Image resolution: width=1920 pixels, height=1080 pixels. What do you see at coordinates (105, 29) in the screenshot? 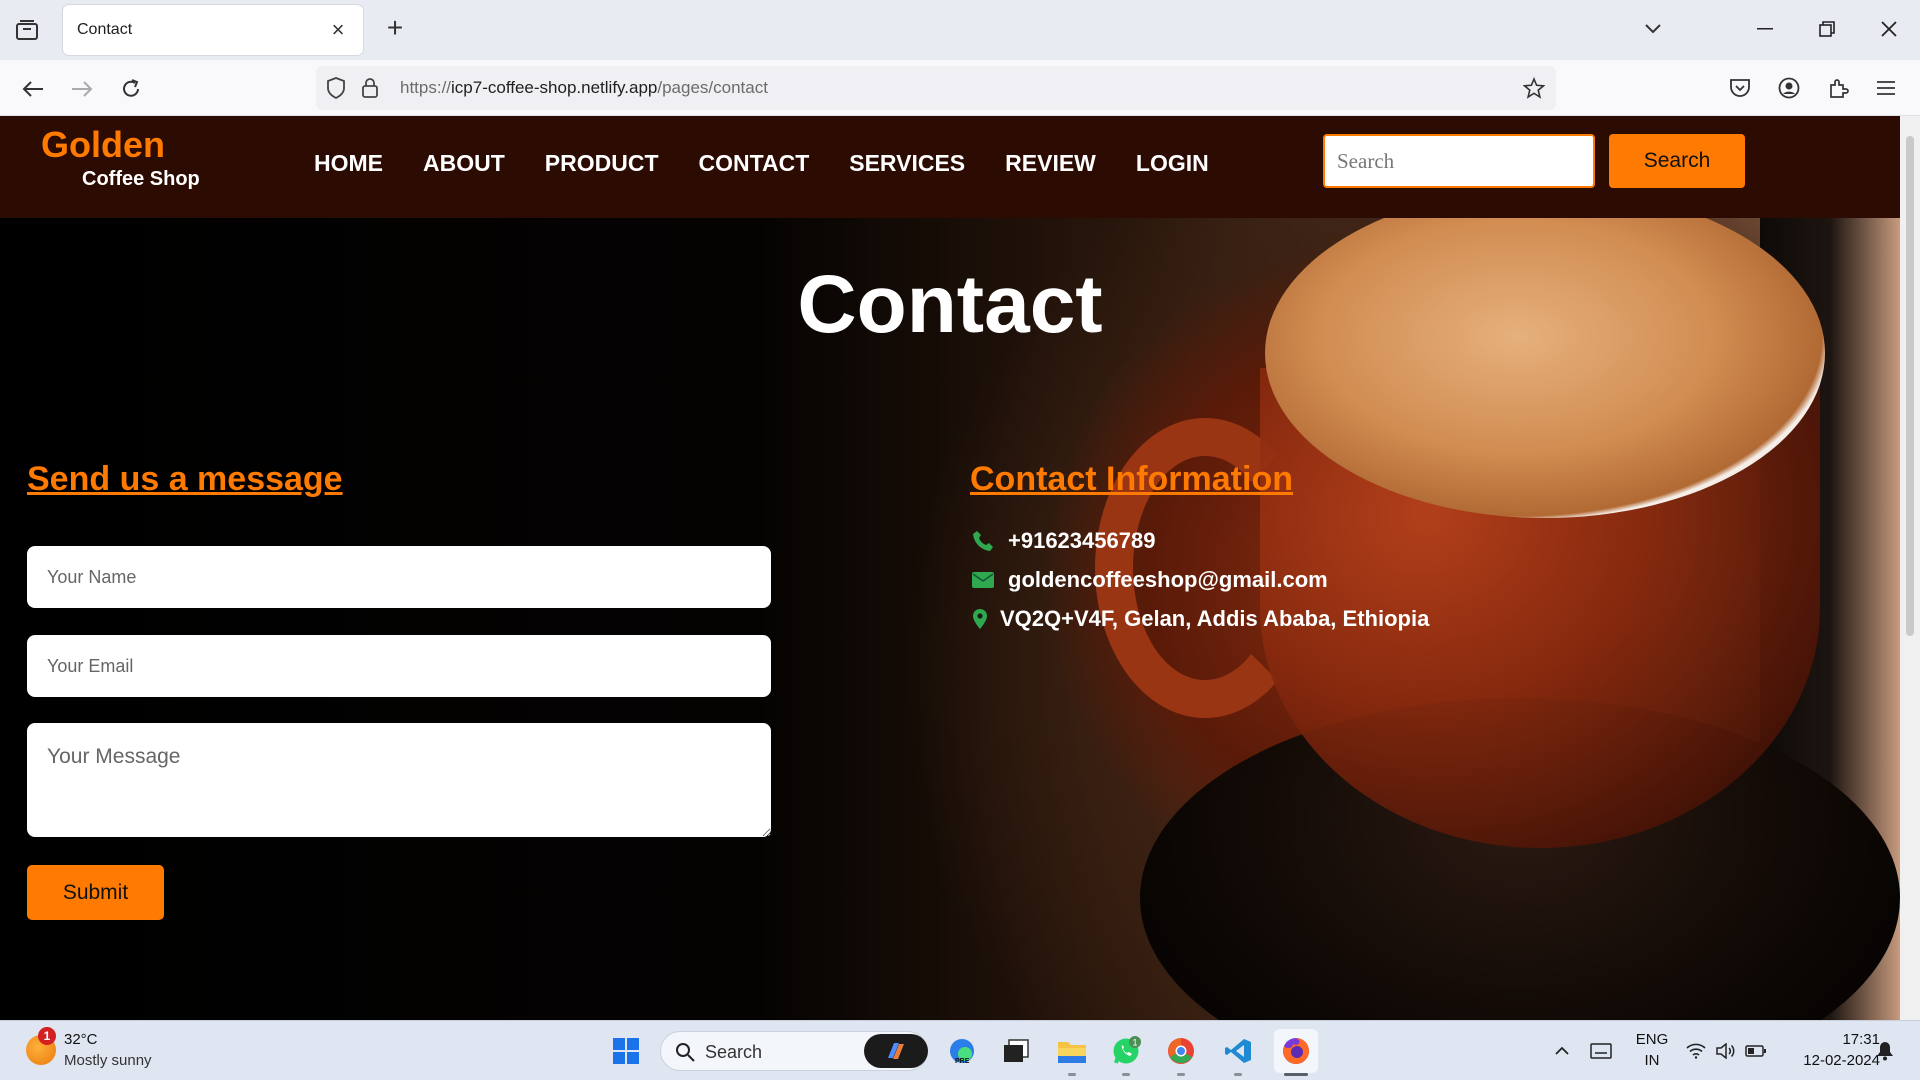
I see `tab-title: Contact` at bounding box center [105, 29].